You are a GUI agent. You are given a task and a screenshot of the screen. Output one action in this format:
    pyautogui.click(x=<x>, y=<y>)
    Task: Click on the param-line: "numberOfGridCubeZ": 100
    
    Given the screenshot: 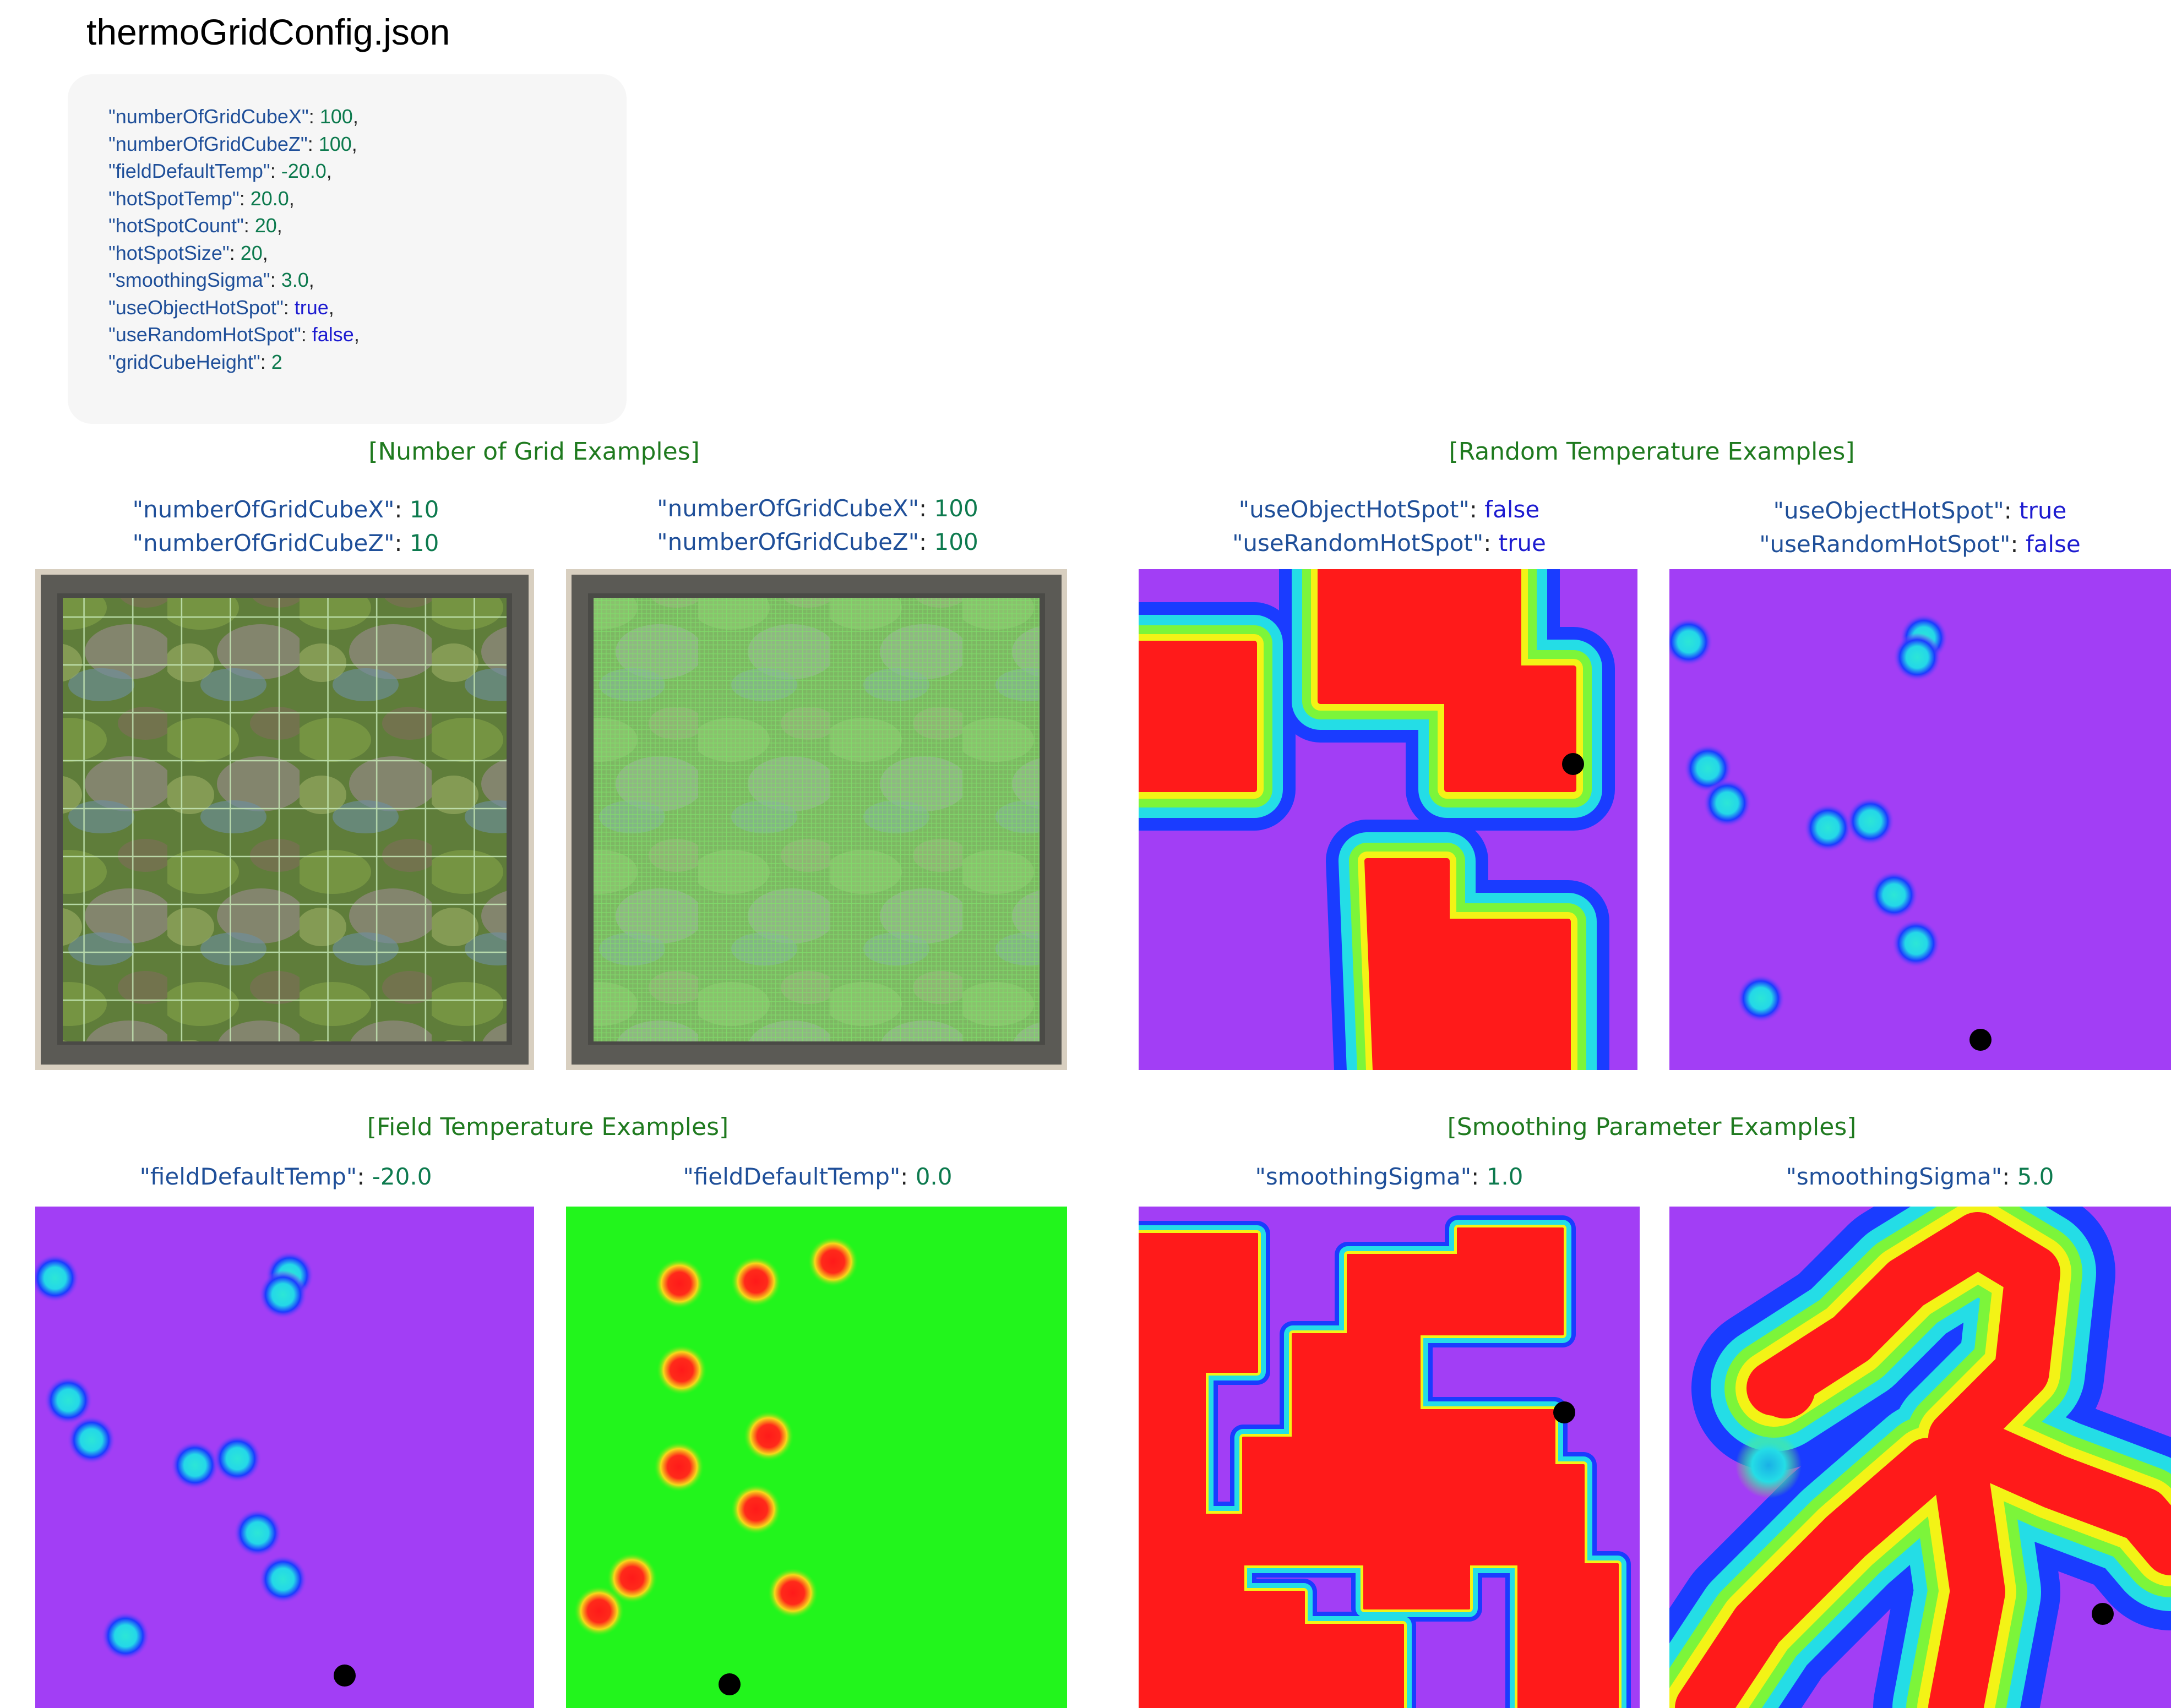 What is the action you would take?
    pyautogui.click(x=817, y=541)
    